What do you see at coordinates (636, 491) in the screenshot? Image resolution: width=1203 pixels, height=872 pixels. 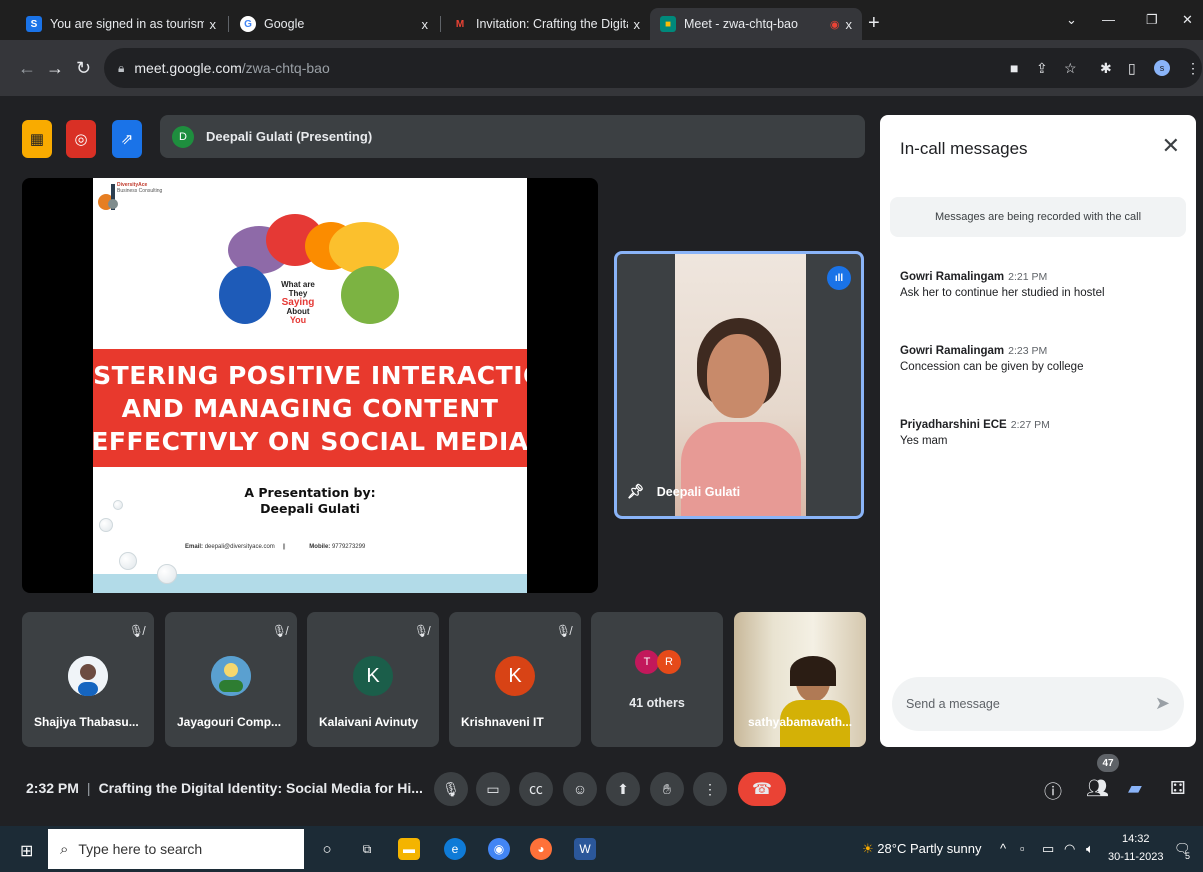 I see `pin-icon: 📌︎` at bounding box center [636, 491].